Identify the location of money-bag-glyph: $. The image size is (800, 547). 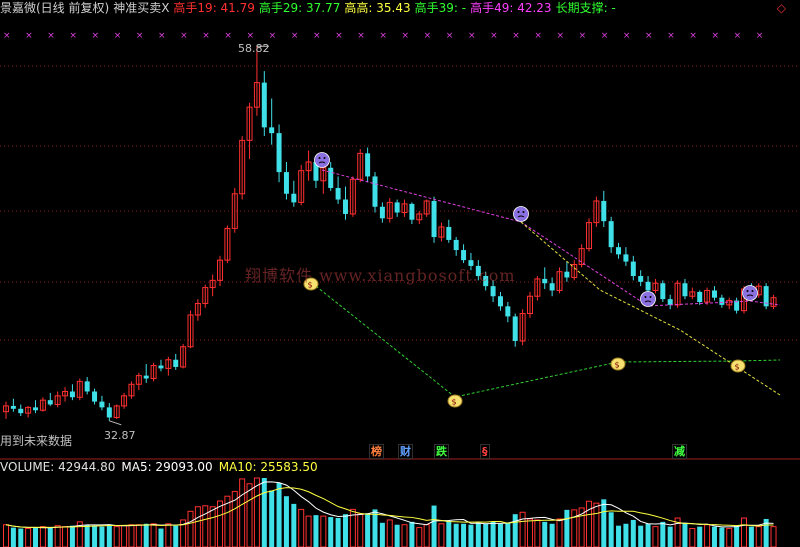
(737, 367).